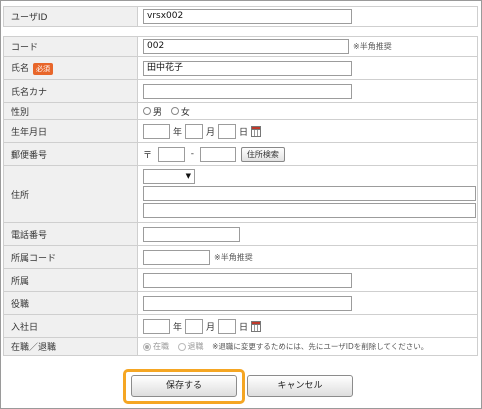 The height and width of the screenshot is (409, 482). Describe the element at coordinates (156, 326) in the screenshot. I see `join-year-input` at that location.